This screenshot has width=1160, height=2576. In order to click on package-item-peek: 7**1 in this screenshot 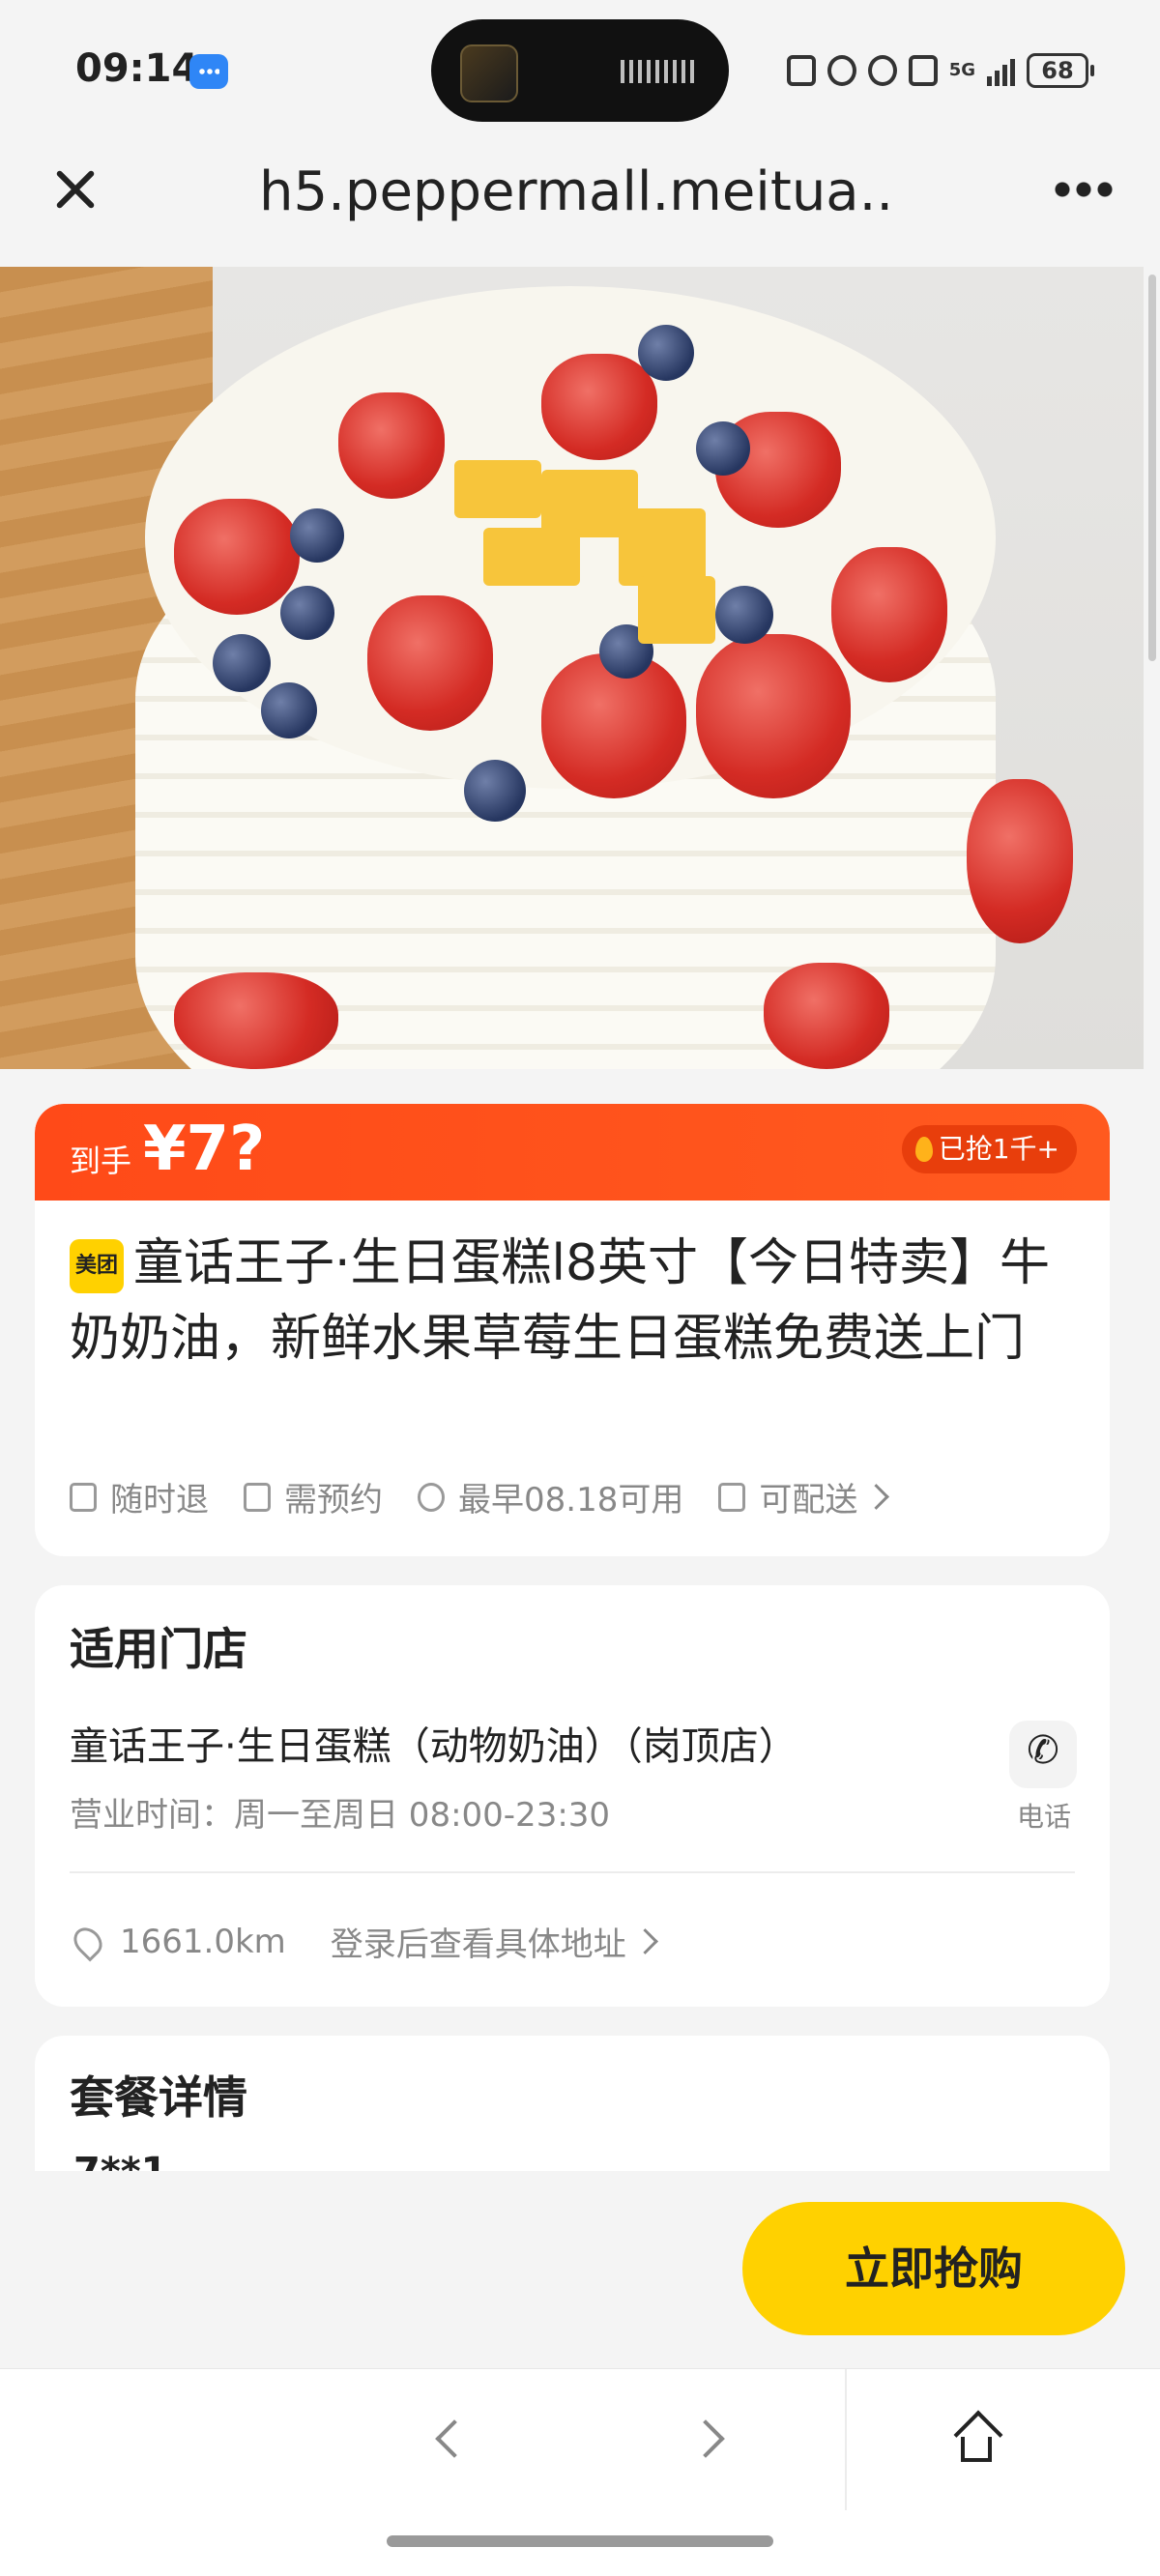, I will do `click(121, 2160)`.